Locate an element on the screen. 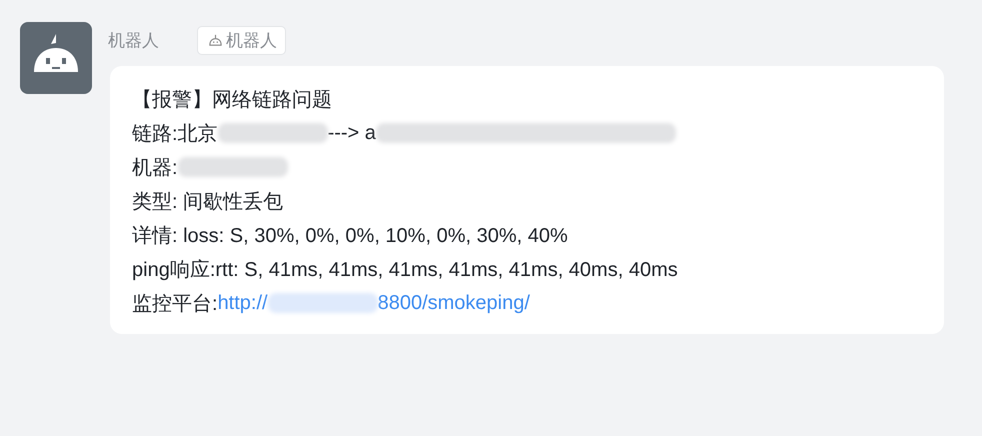 This screenshot has width=982, height=436. tag-label: 机器人 is located at coordinates (251, 41).